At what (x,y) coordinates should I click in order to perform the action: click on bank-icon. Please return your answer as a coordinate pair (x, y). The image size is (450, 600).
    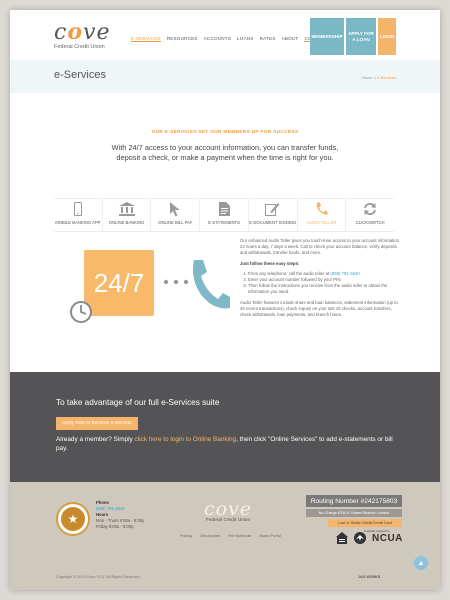
    Looking at the image, I should click on (126, 209).